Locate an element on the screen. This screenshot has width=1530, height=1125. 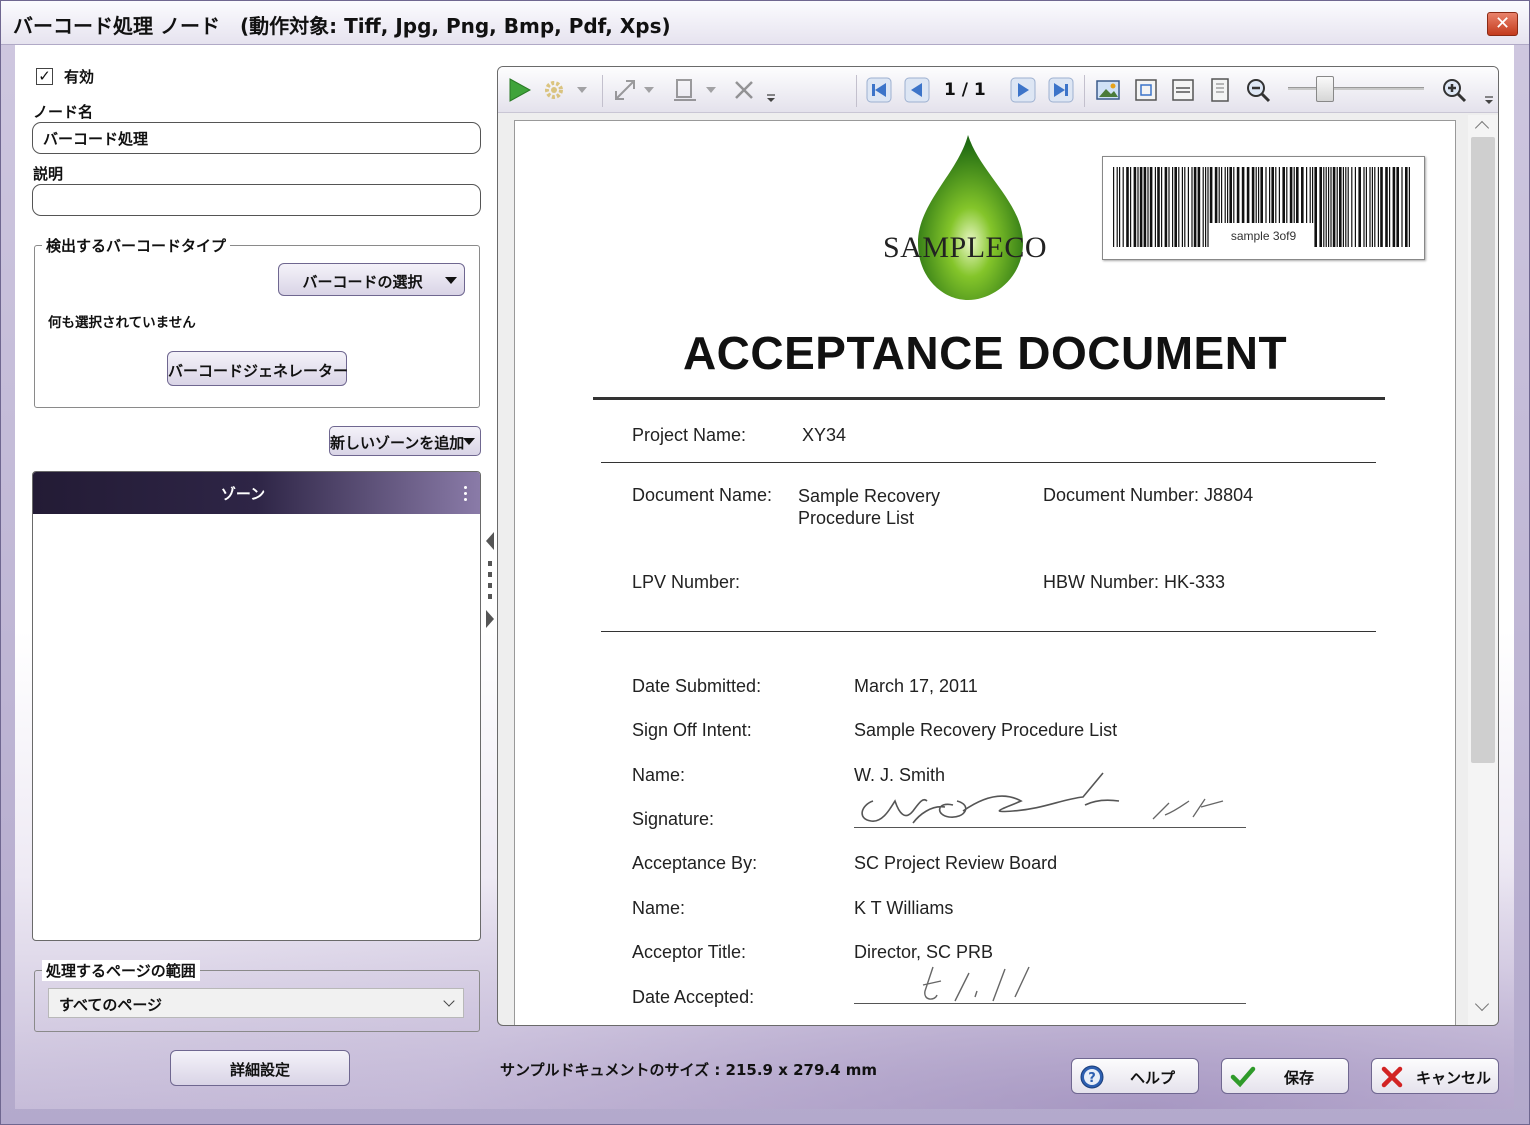
zone-header: ゾーン is located at coordinates (256, 493).